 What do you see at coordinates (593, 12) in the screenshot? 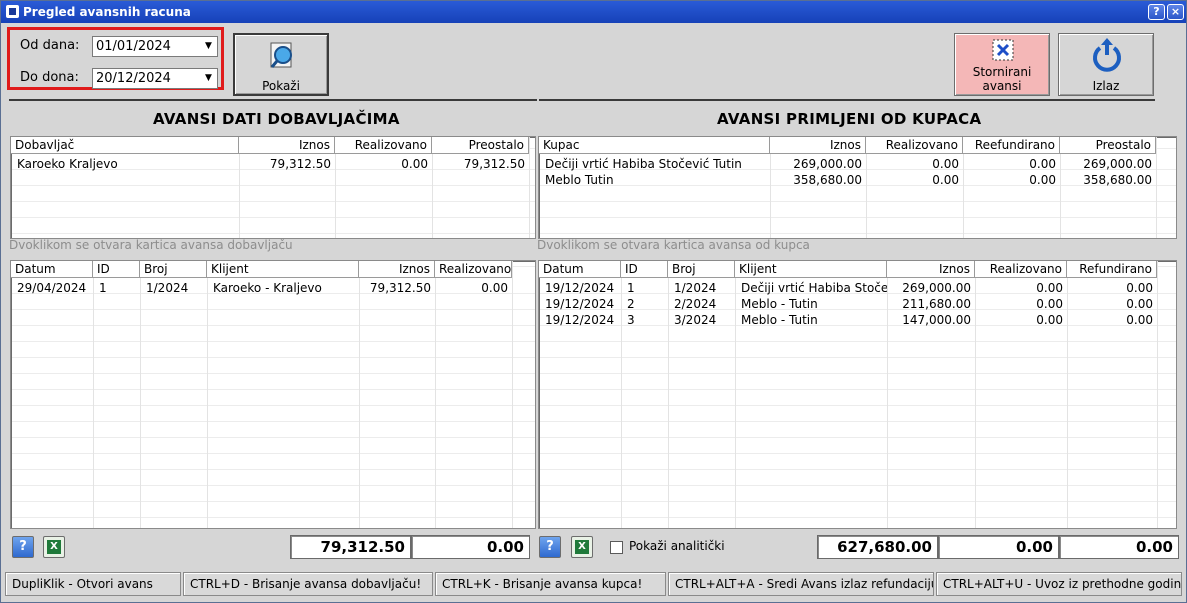
I see `title-bar: Pregled avansnih racuna ? ×` at bounding box center [593, 12].